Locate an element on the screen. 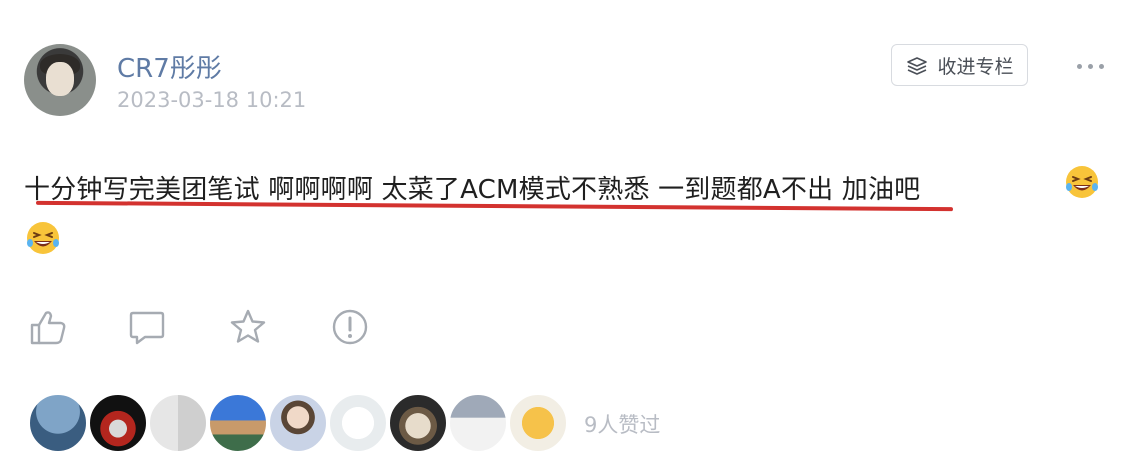 Image resolution: width=1138 pixels, height=476 pixels. post-actions-bar is located at coordinates (200, 329).